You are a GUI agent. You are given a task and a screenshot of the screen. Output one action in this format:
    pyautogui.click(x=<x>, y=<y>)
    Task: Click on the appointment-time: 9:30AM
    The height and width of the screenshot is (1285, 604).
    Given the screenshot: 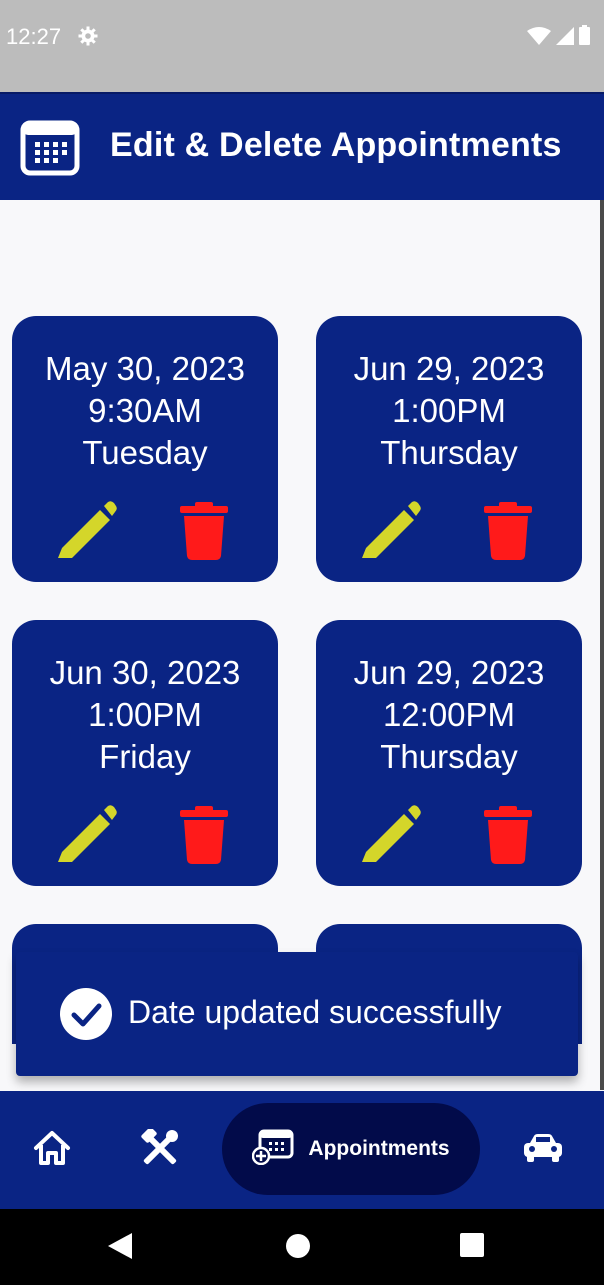 What is the action you would take?
    pyautogui.click(x=145, y=410)
    